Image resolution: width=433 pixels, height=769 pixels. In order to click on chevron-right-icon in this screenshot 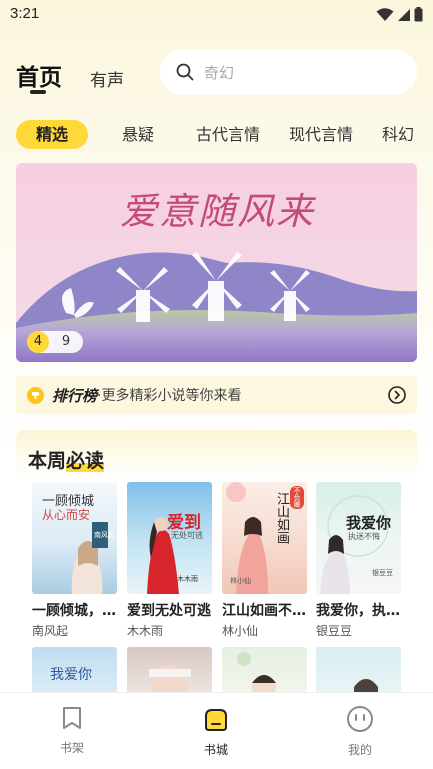, I will do `click(397, 395)`.